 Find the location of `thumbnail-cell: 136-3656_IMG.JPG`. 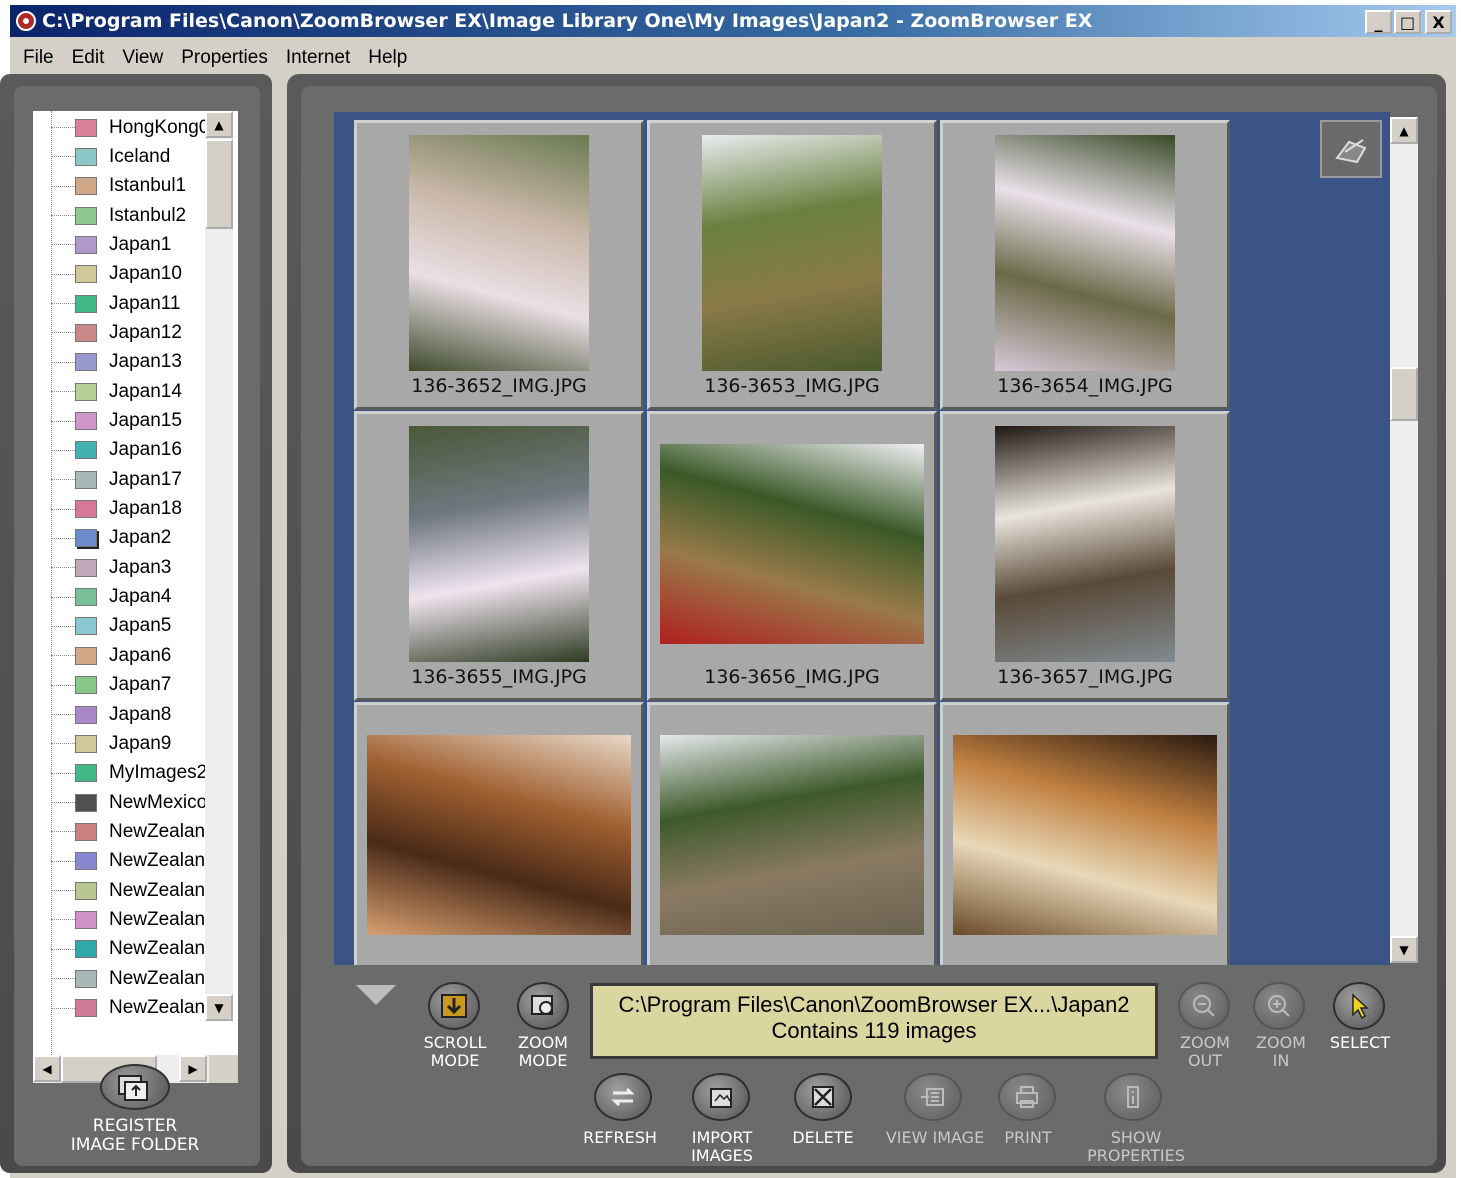

thumbnail-cell: 136-3656_IMG.JPG is located at coordinates (792, 556).